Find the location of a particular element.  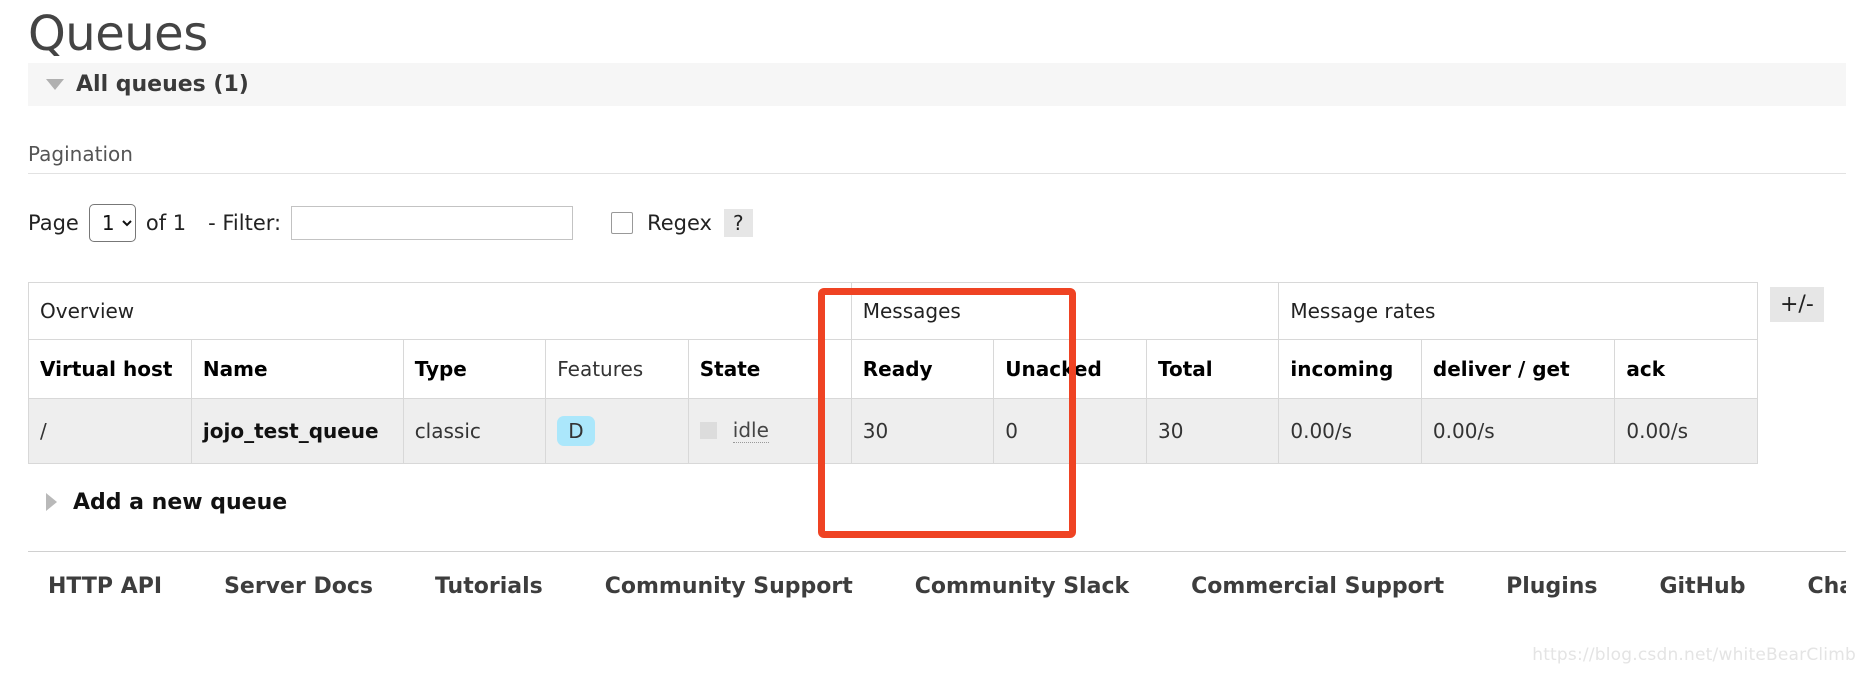

toggle-columns-button: +/- is located at coordinates (1797, 304).